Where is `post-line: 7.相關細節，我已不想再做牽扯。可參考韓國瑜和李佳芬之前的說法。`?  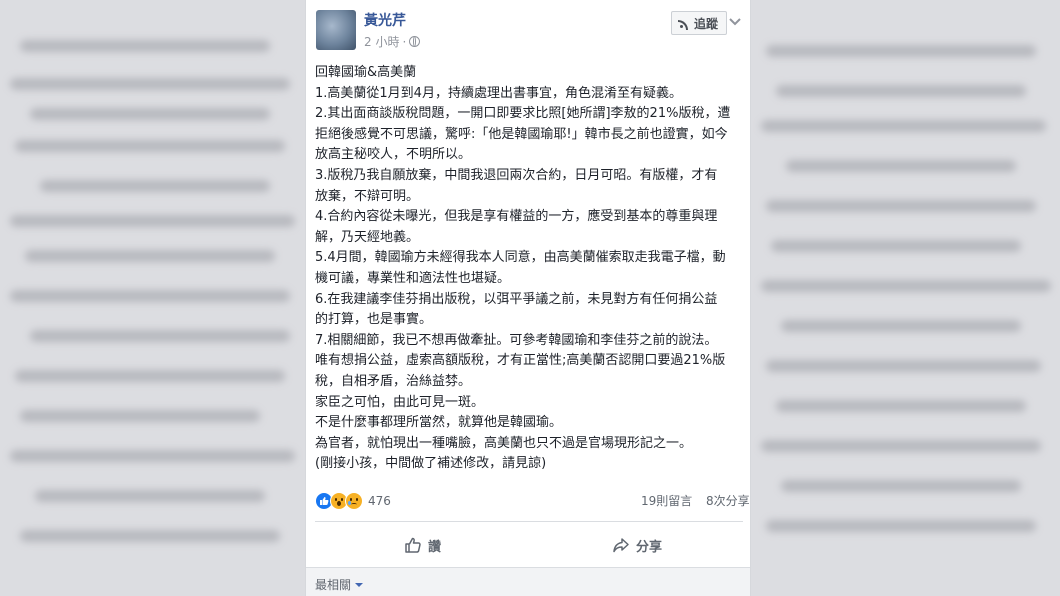 post-line: 7.相關細節，我已不想再做牽扯。可參考韓國瑜和李佳芬之前的說法。 is located at coordinates (516, 340).